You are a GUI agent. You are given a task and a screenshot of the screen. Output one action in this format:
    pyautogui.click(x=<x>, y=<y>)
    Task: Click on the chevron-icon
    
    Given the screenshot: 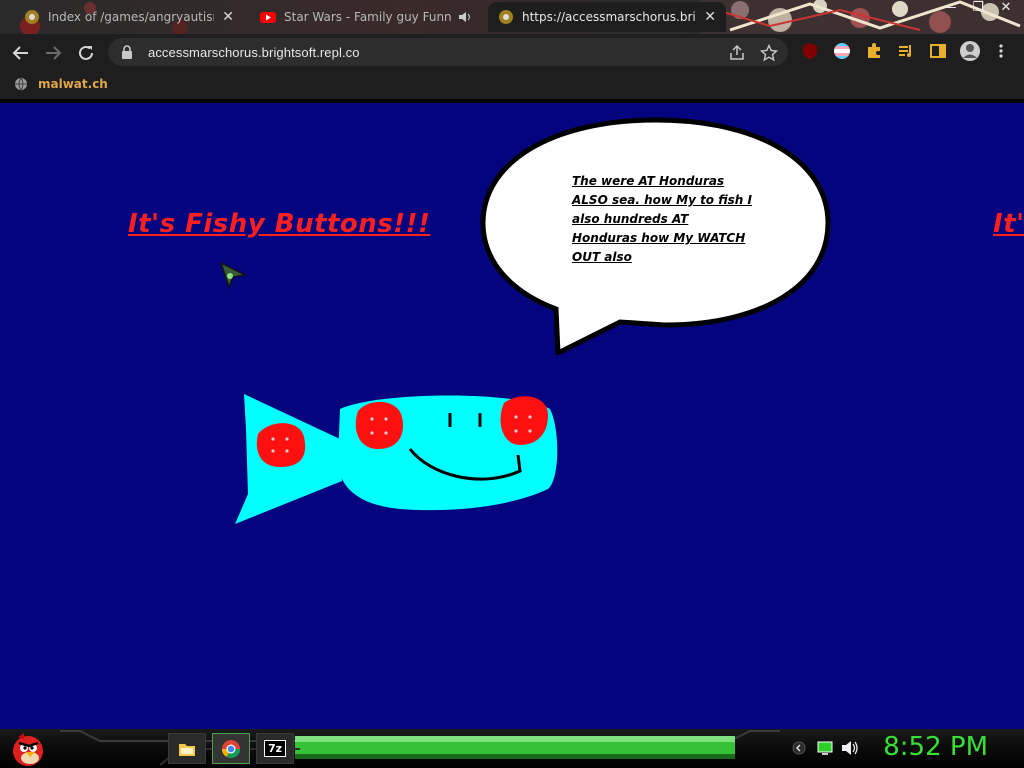 What is the action you would take?
    pyautogui.click(x=799, y=748)
    